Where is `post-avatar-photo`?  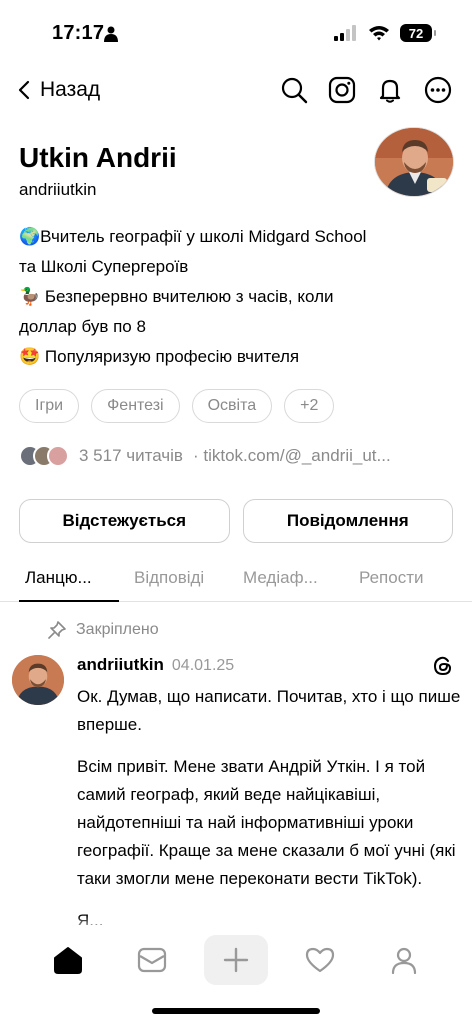
post-avatar-photo is located at coordinates (38, 680).